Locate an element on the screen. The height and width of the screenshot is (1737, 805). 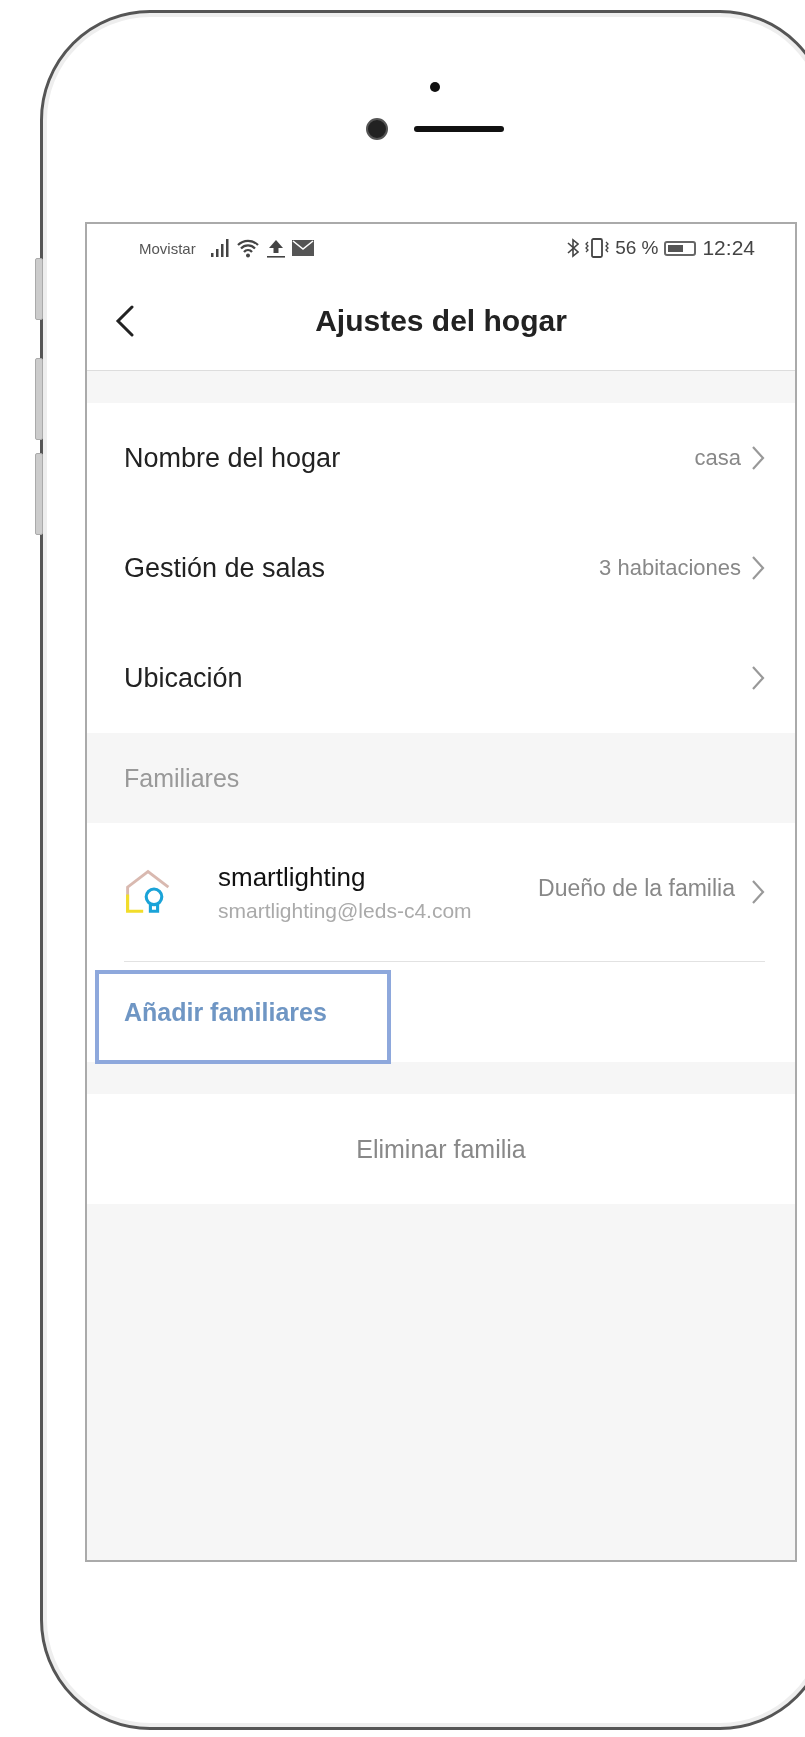
battery-icon is located at coordinates (680, 248).